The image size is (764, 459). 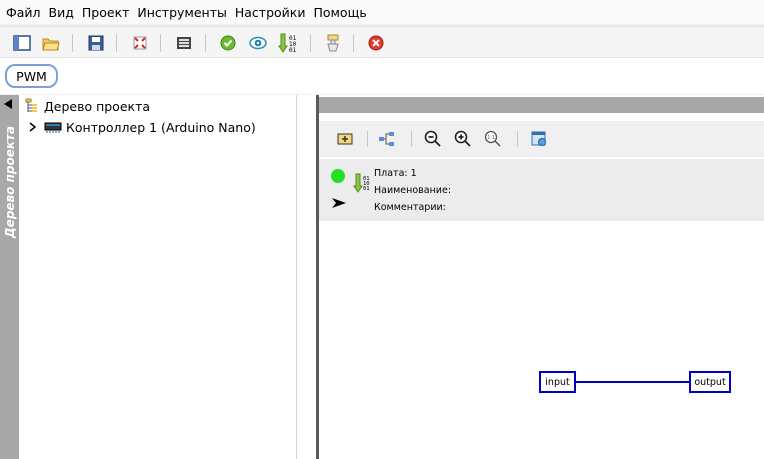 I want to click on add-block-icon, so click(x=345, y=139).